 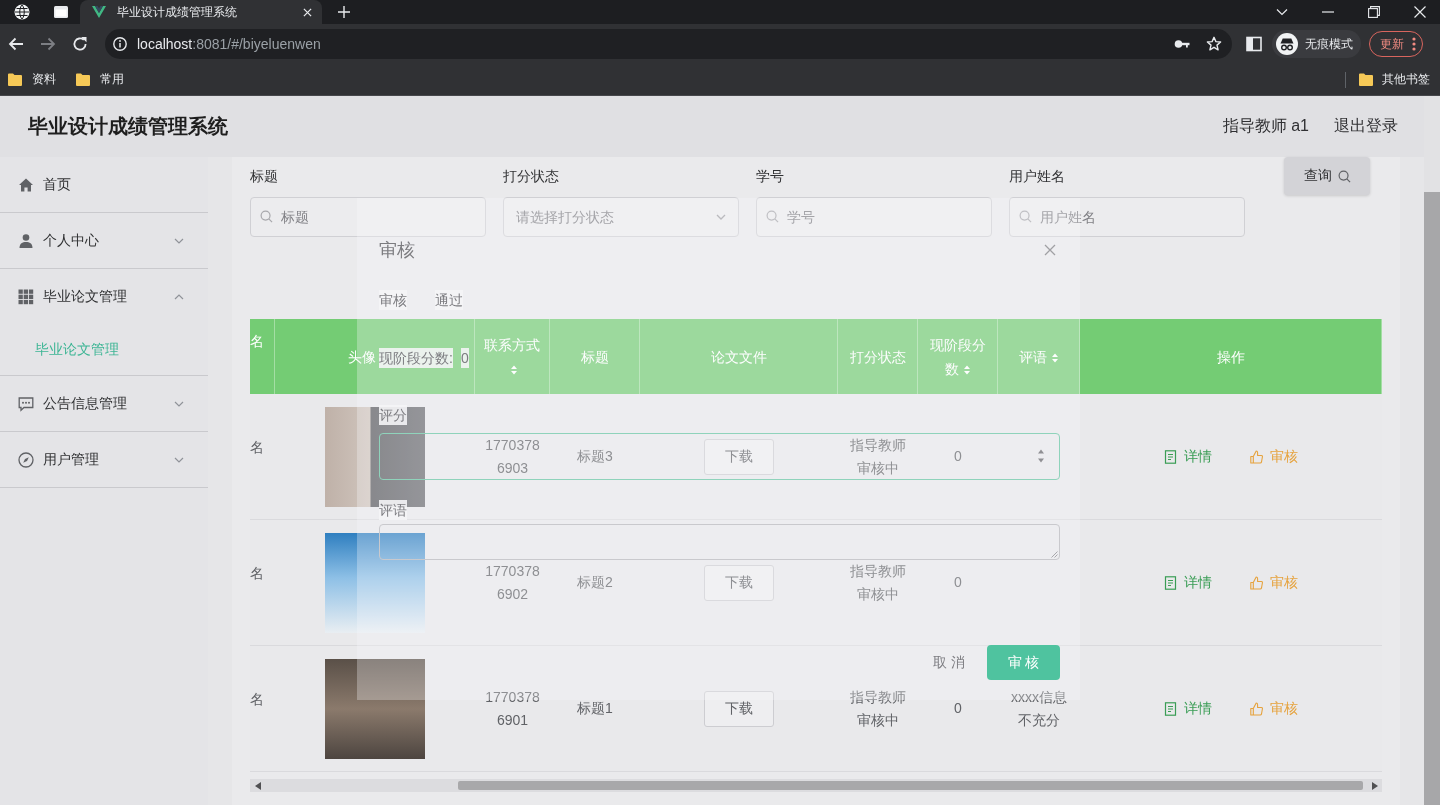 I want to click on url-text: localhost:8081/#/biyeluenwen, so click(x=229, y=44).